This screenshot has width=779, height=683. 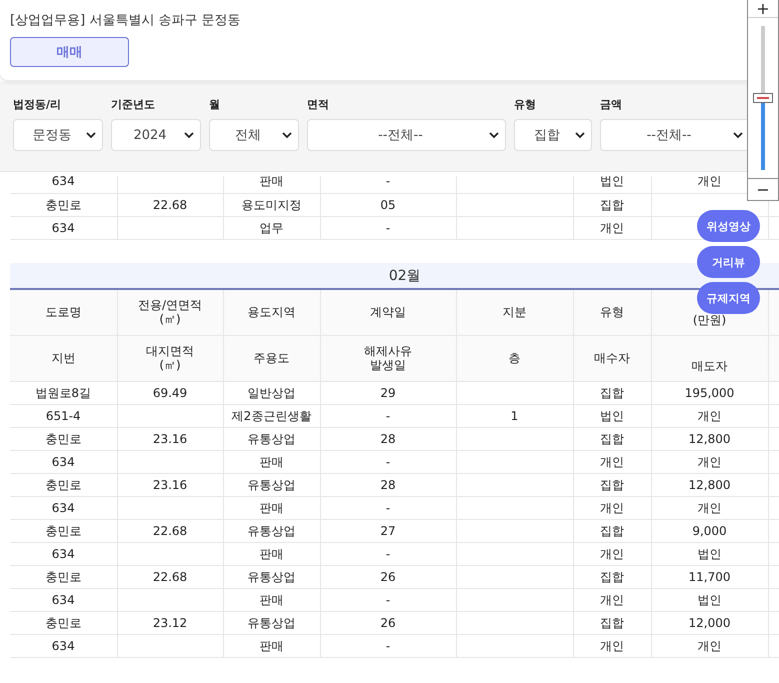 What do you see at coordinates (388, 530) in the screenshot?
I see `table-cell: 27` at bounding box center [388, 530].